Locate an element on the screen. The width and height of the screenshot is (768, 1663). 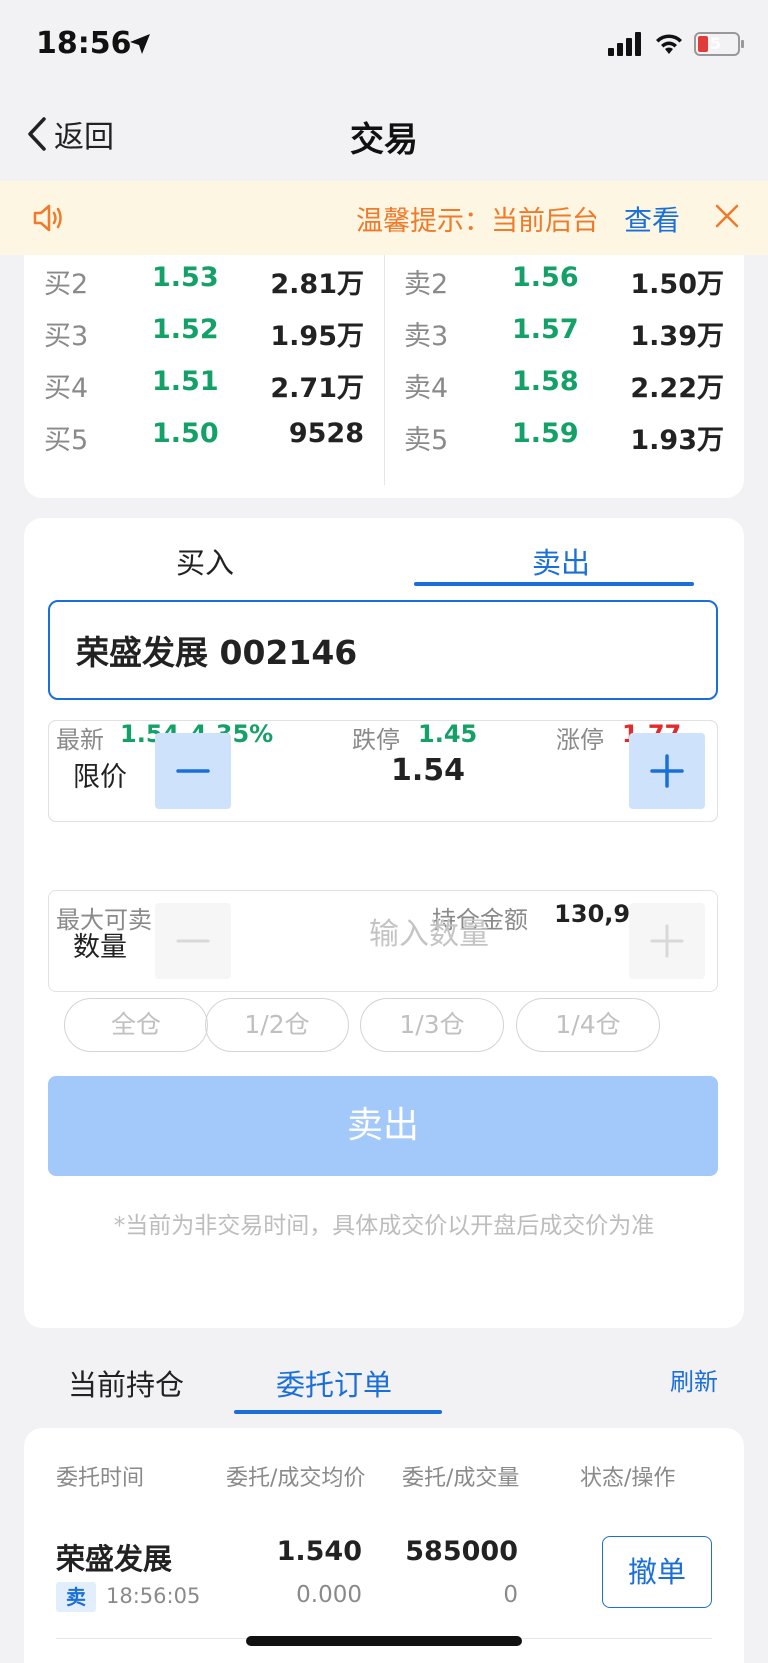
notice-bar: 温馨提示：当前后台 查看 is located at coordinates (384, 218).